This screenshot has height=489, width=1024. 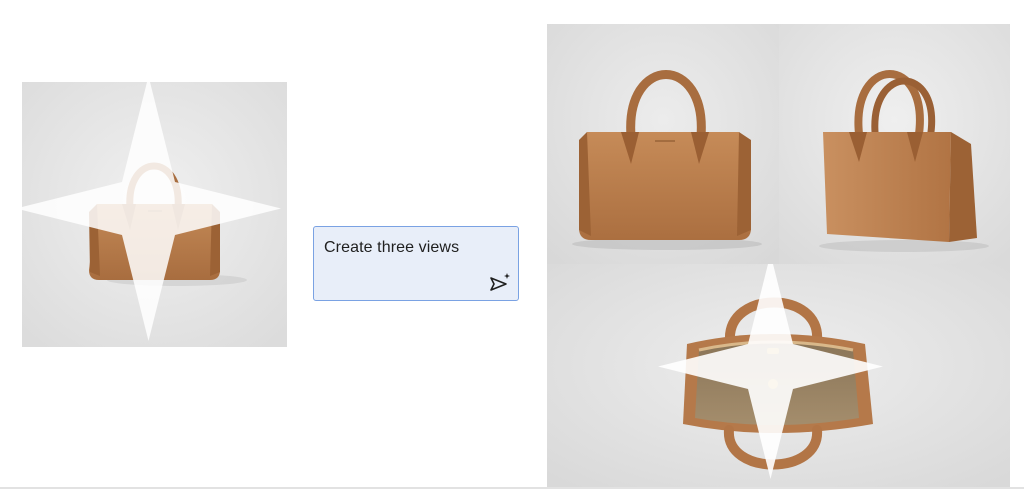 I want to click on handbag-front-view, so click(x=663, y=144).